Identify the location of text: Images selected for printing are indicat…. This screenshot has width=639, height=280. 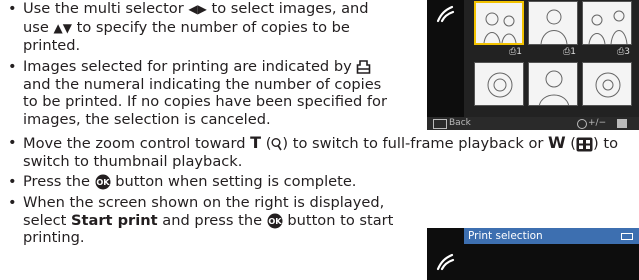
(190, 66).